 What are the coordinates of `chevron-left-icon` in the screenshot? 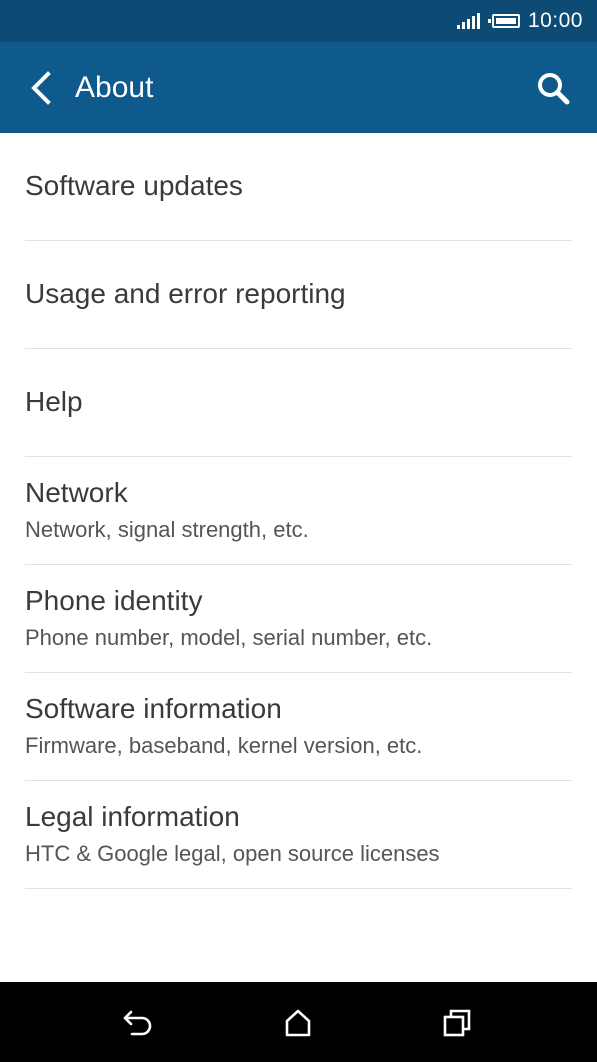 It's located at (41, 88).